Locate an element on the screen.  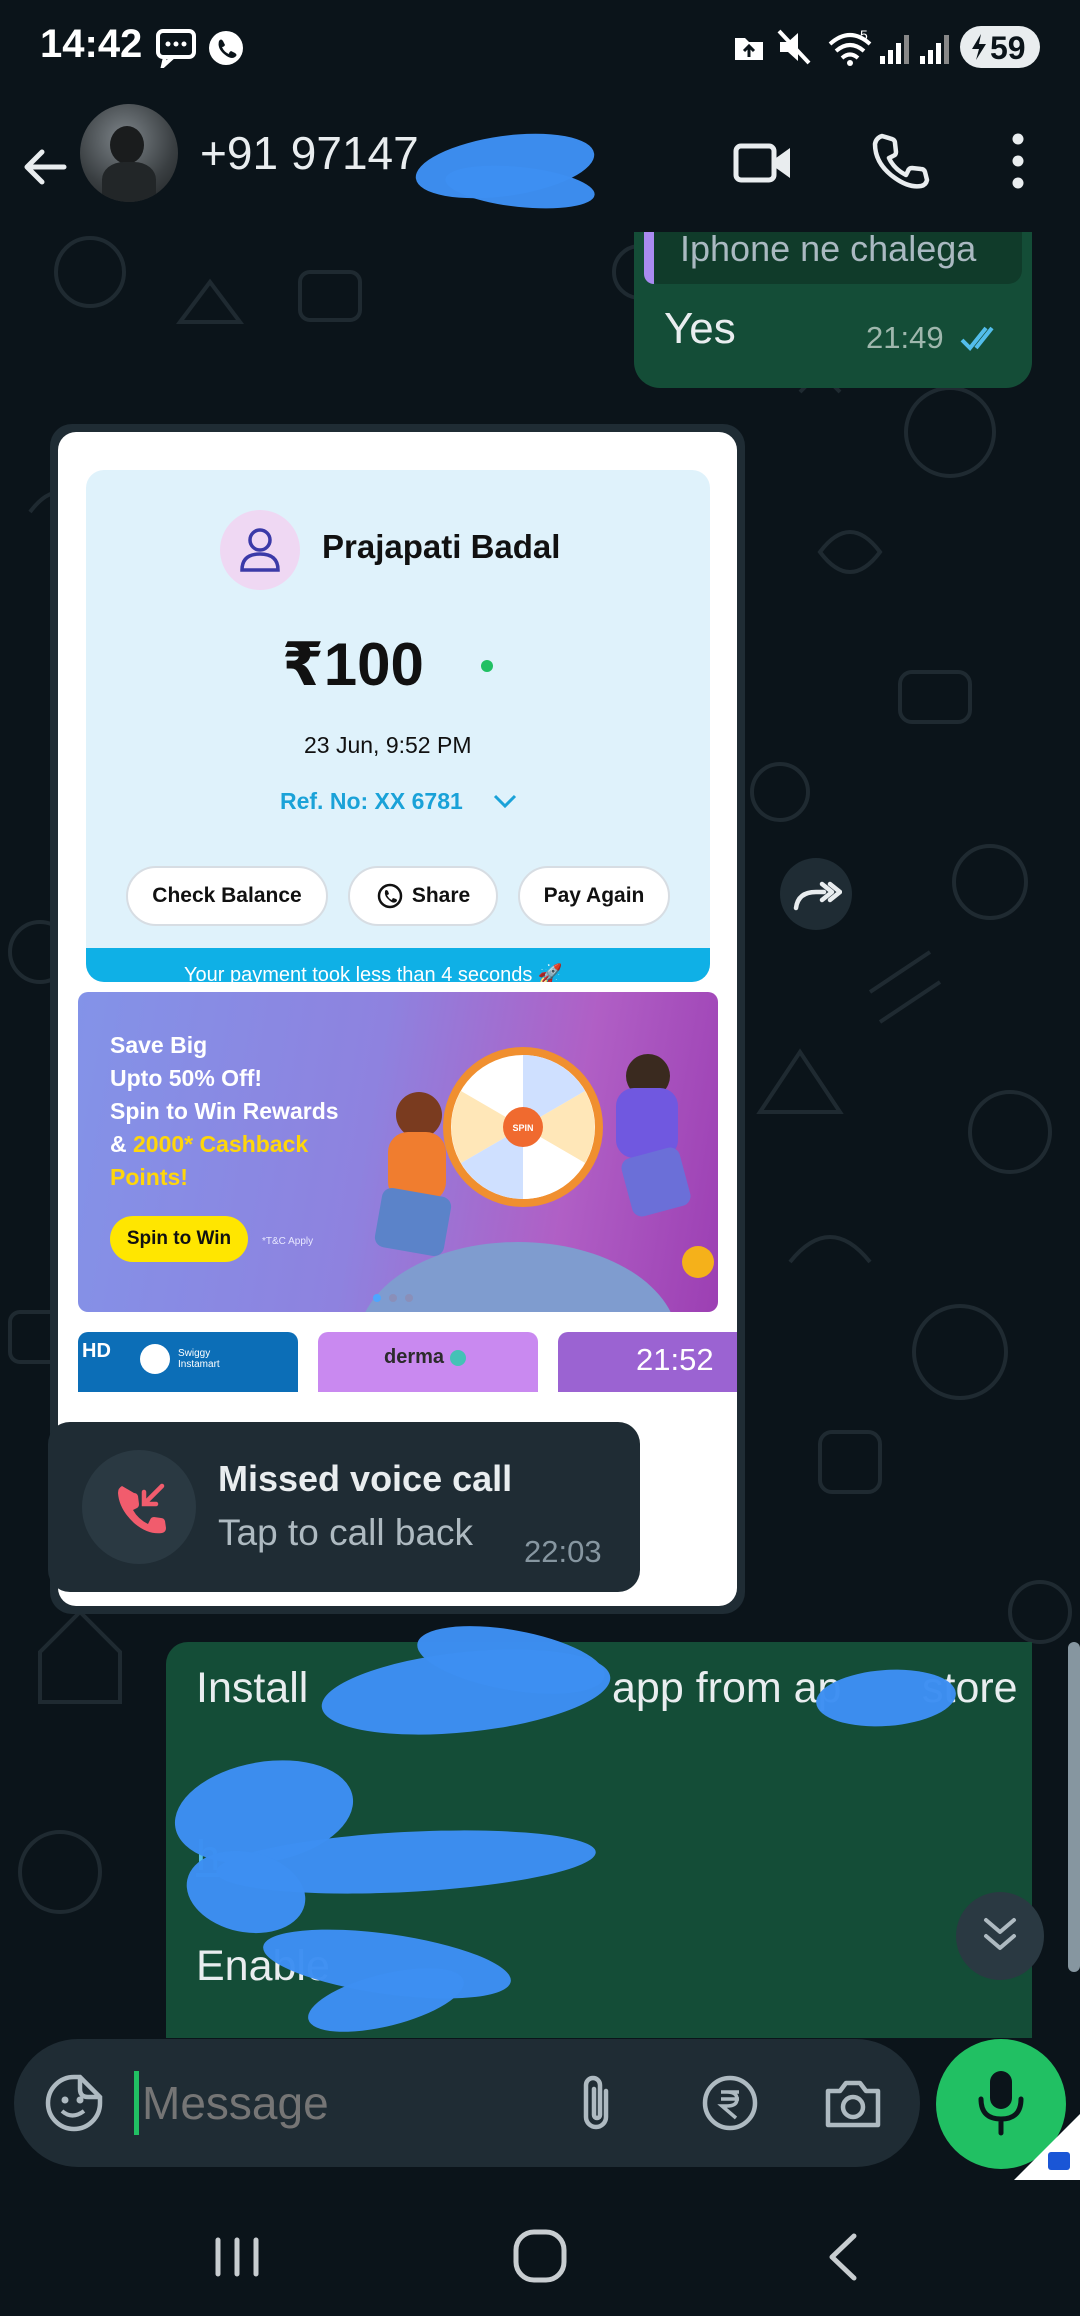
pay-again-label: Pay Again is located at coordinates (594, 895).